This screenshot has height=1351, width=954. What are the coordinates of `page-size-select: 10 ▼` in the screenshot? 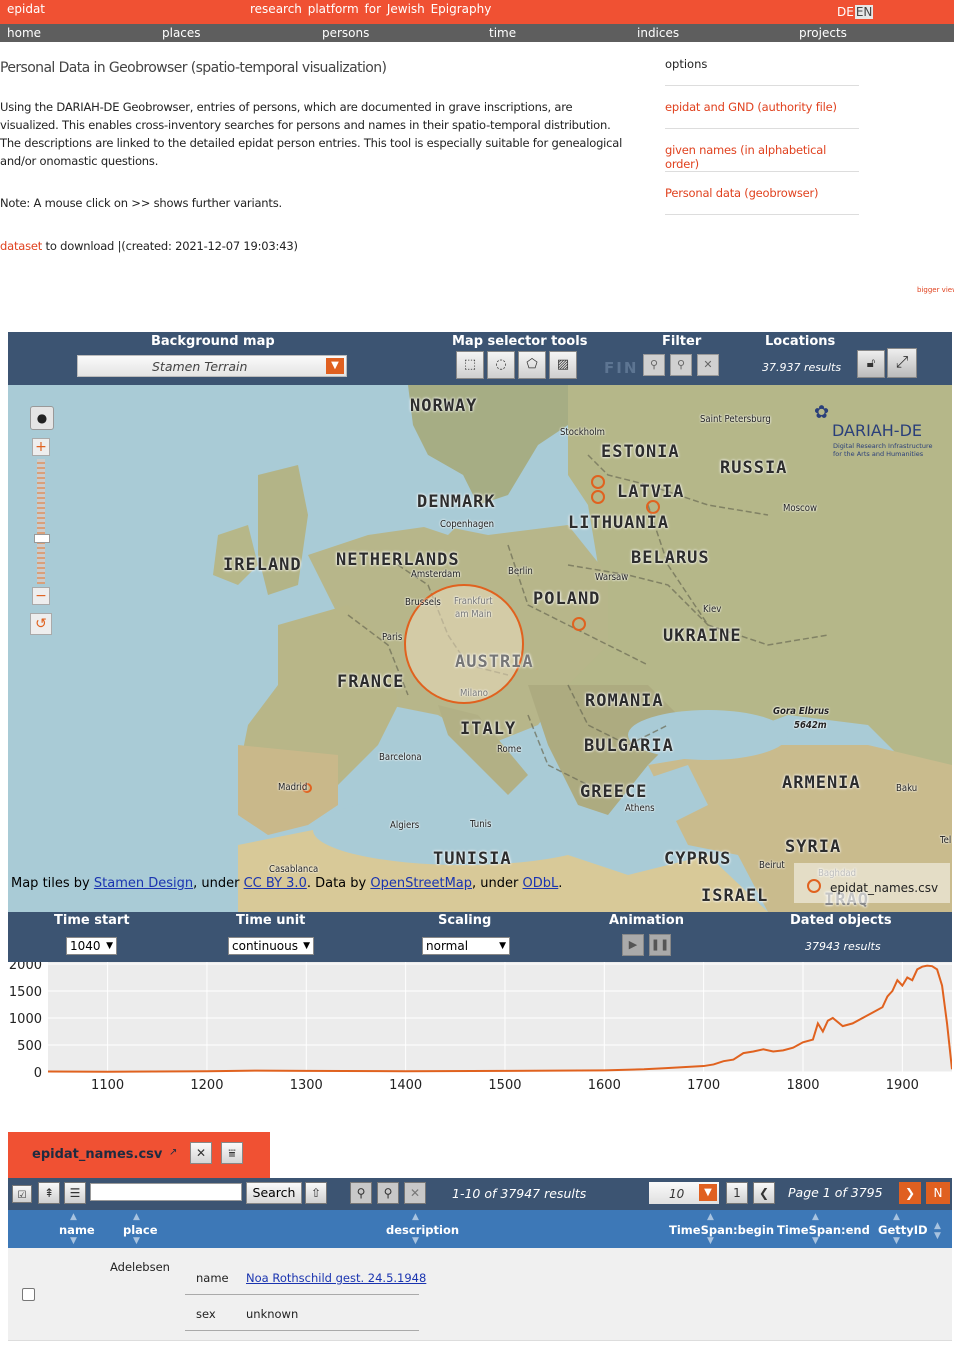 It's located at (684, 1193).